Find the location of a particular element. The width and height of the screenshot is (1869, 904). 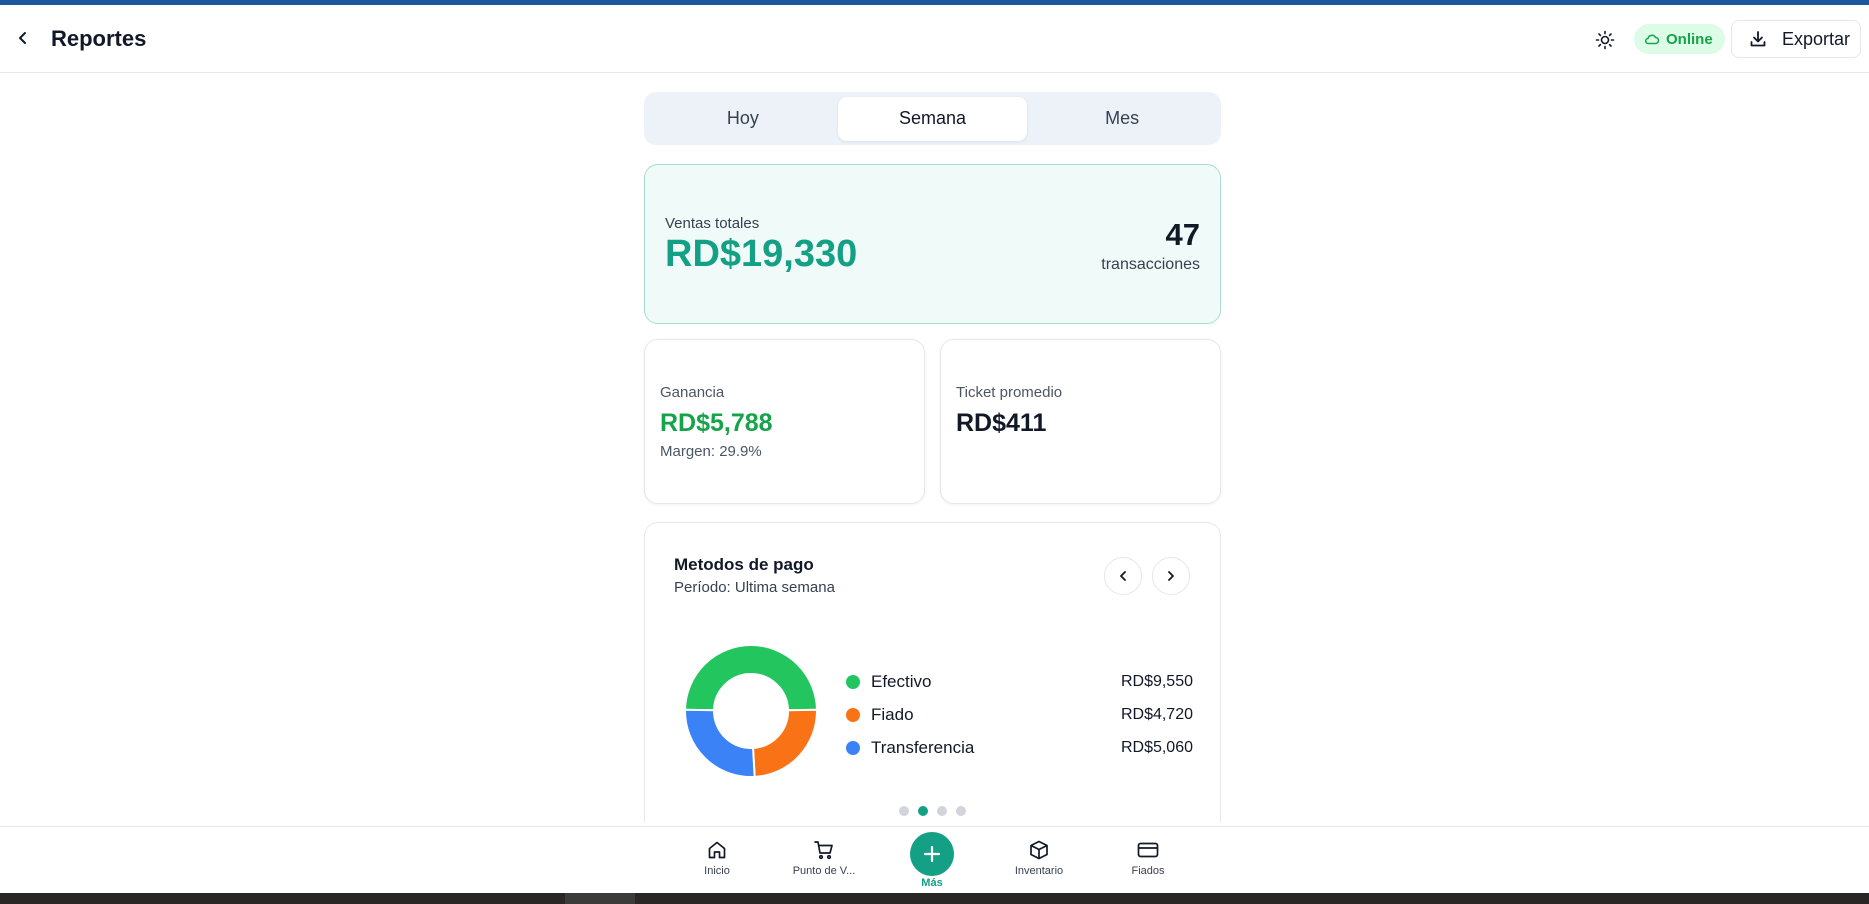

payment-methods-title: Metodos de pago is located at coordinates (744, 564).